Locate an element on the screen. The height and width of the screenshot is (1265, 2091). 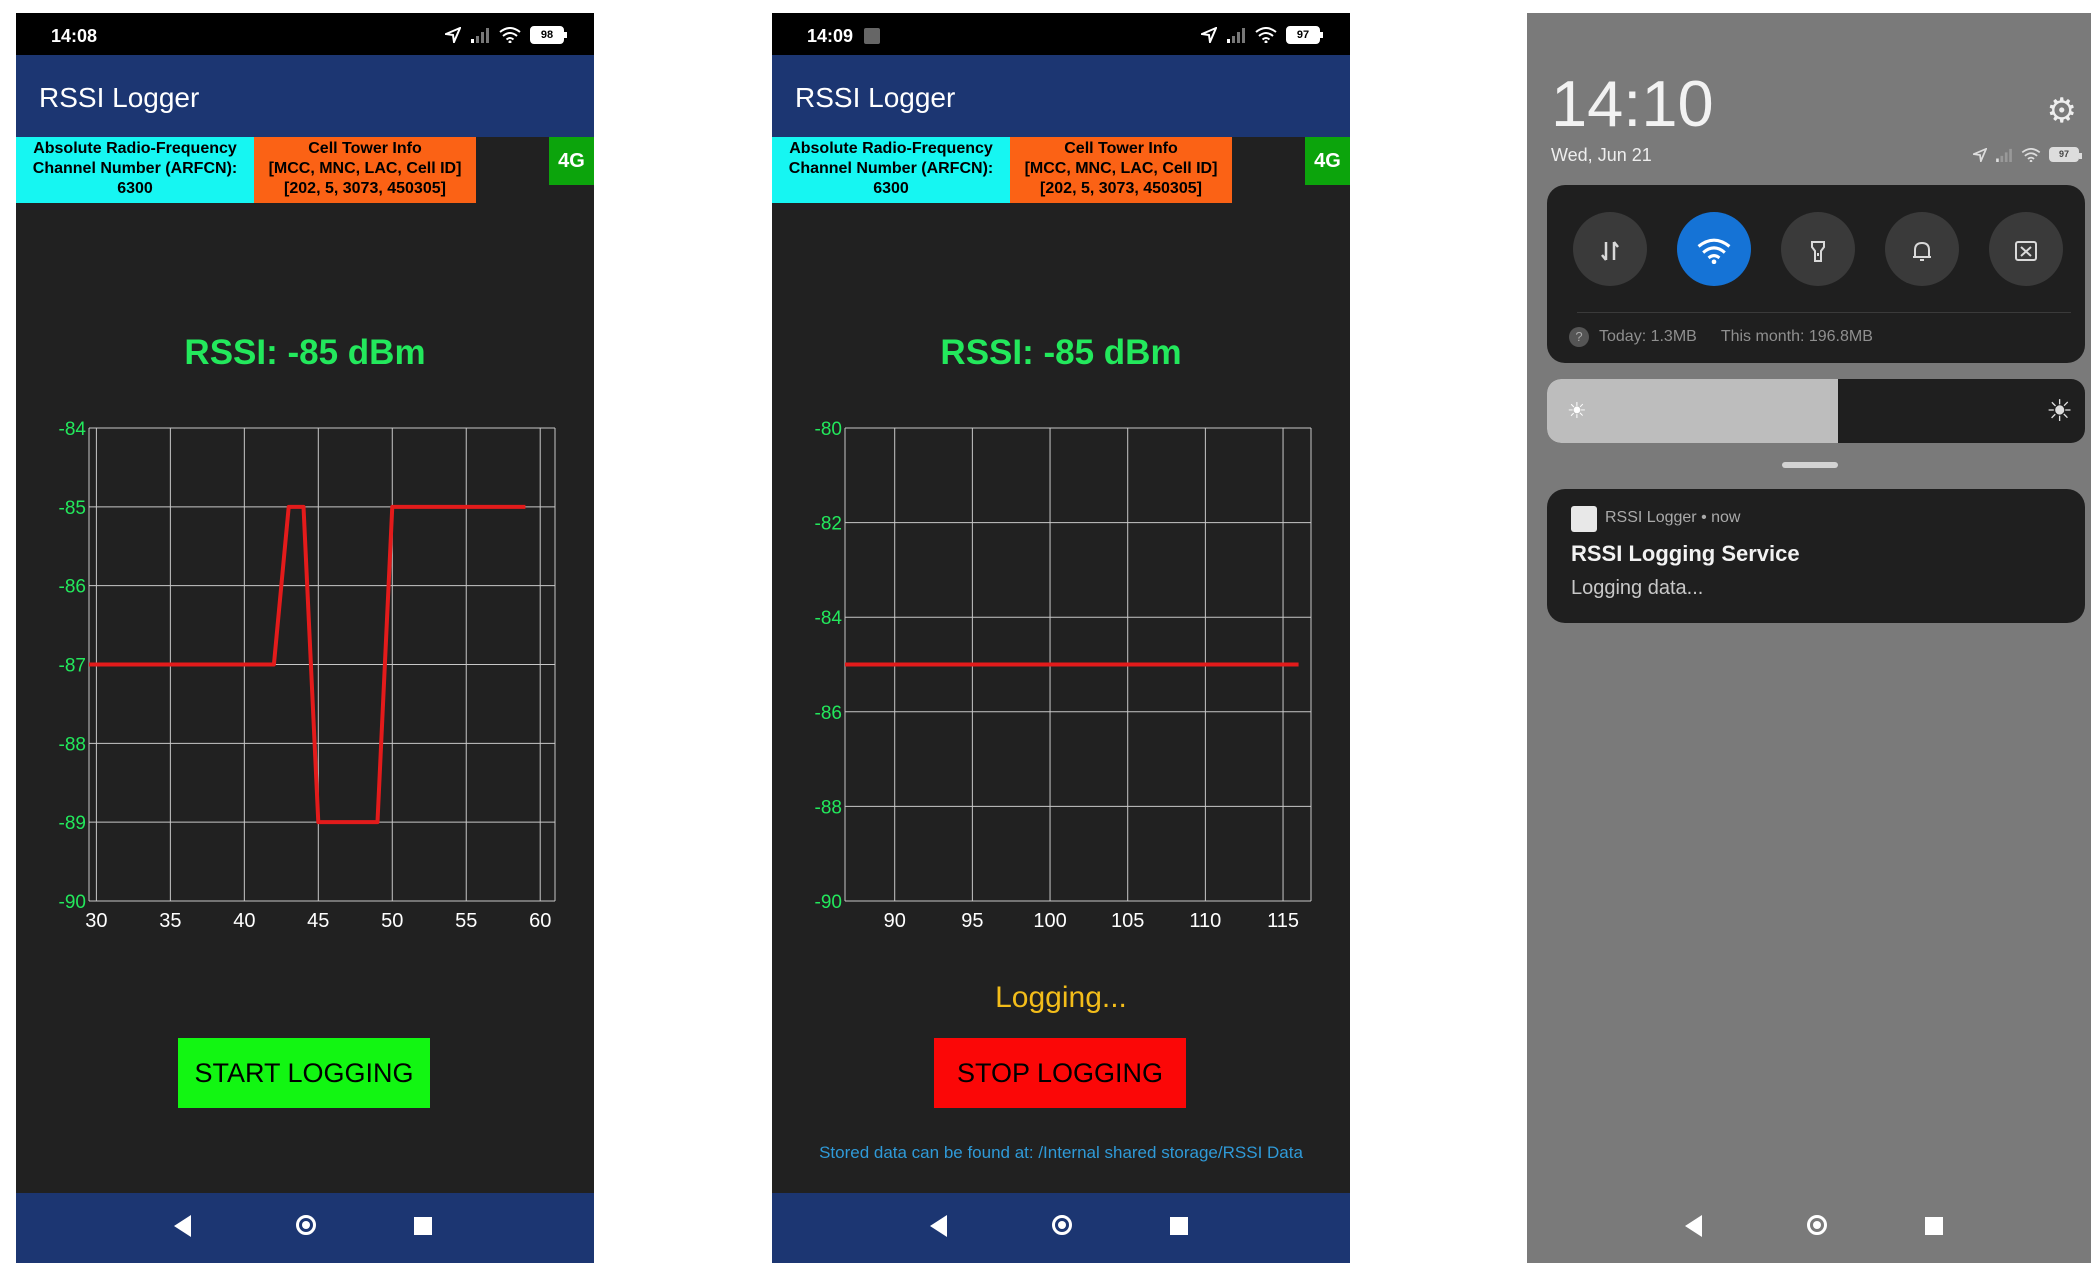
status-icons: 98 is located at coordinates (506, 35).